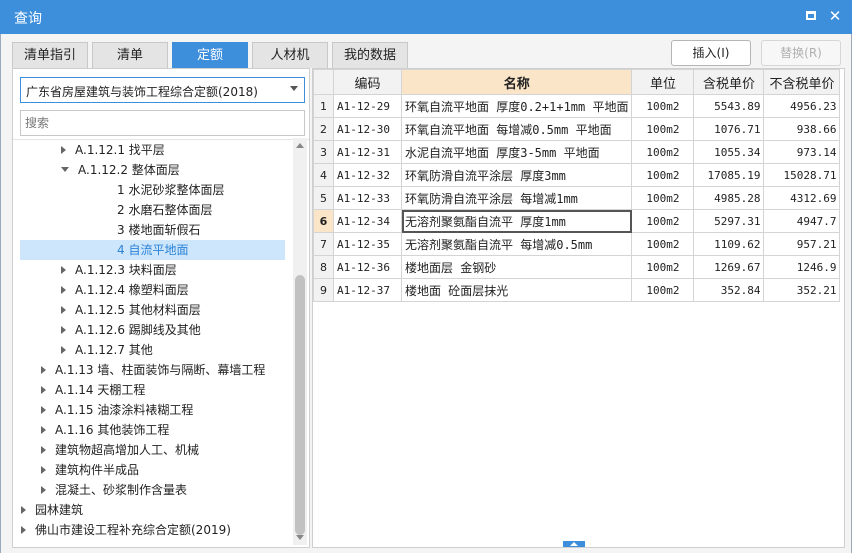 The image size is (852, 553). I want to click on row-number: 8, so click(323, 267).